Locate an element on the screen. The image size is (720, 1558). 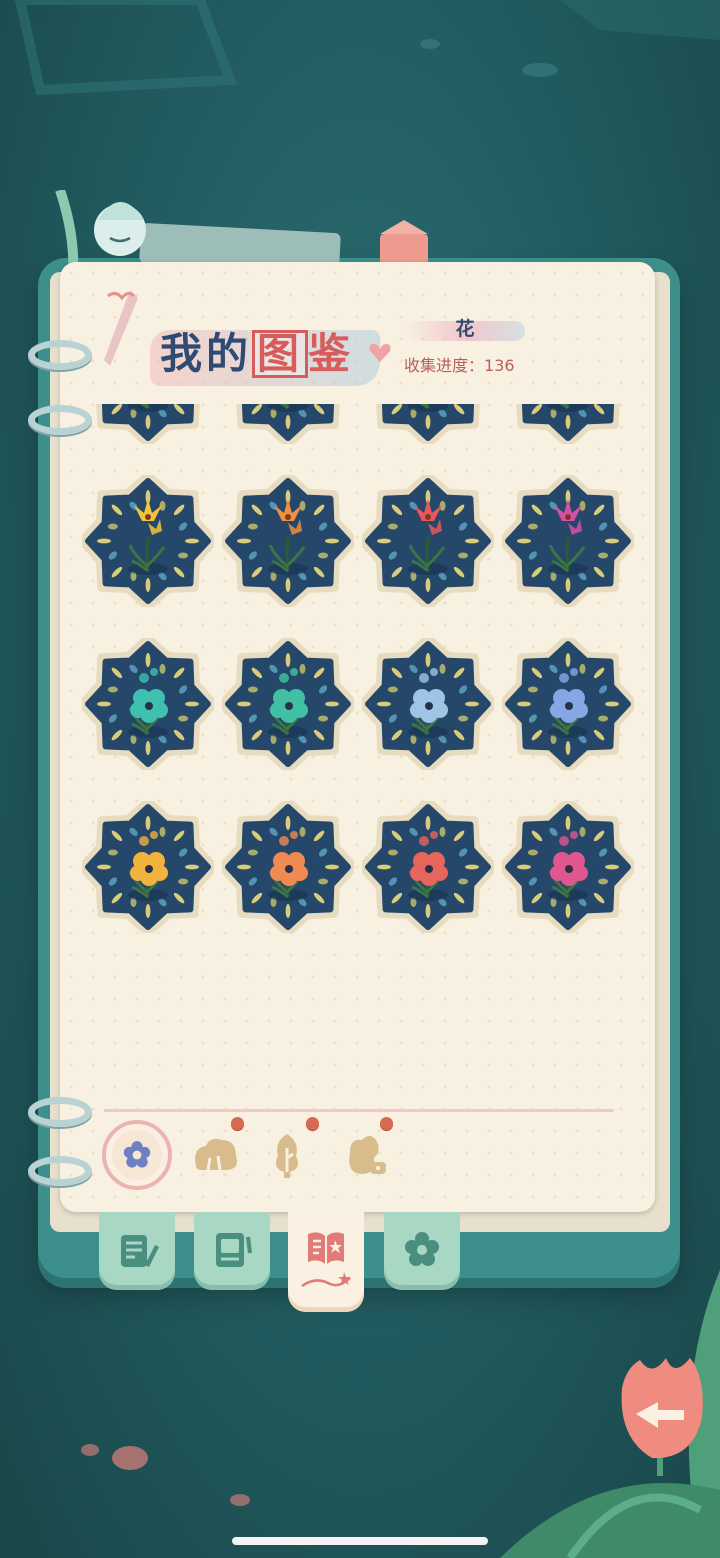
category-tab-flower is located at coordinates (137, 1155).